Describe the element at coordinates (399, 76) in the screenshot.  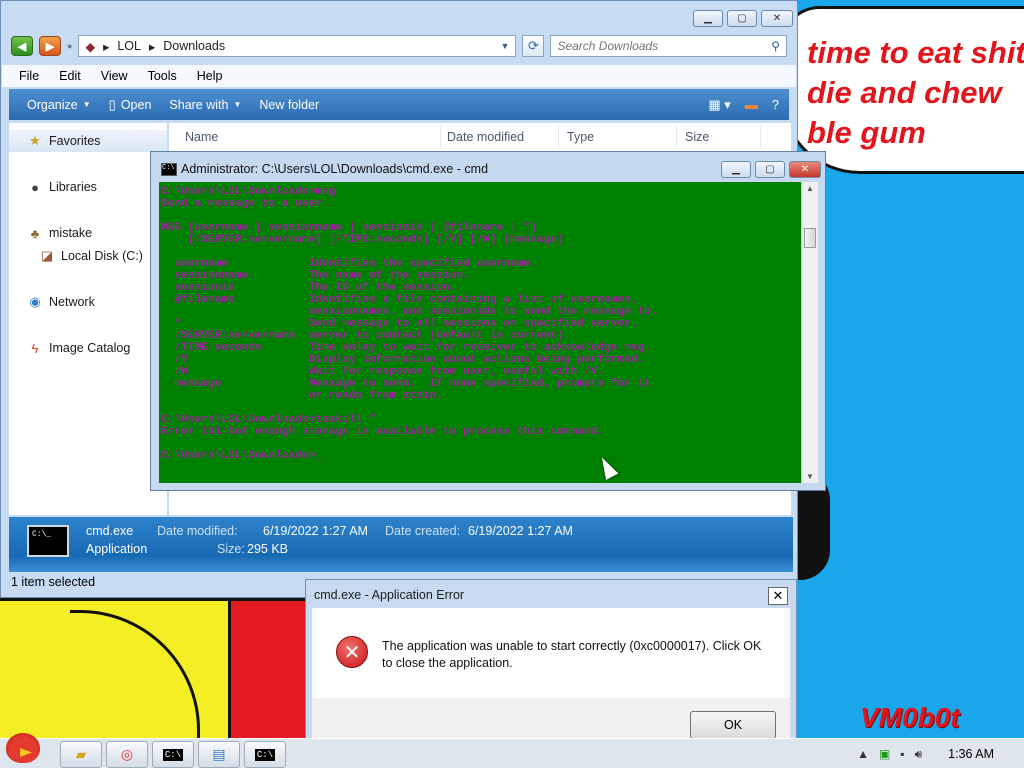
I see `menu-bar: File Edit View Tools Help` at that location.